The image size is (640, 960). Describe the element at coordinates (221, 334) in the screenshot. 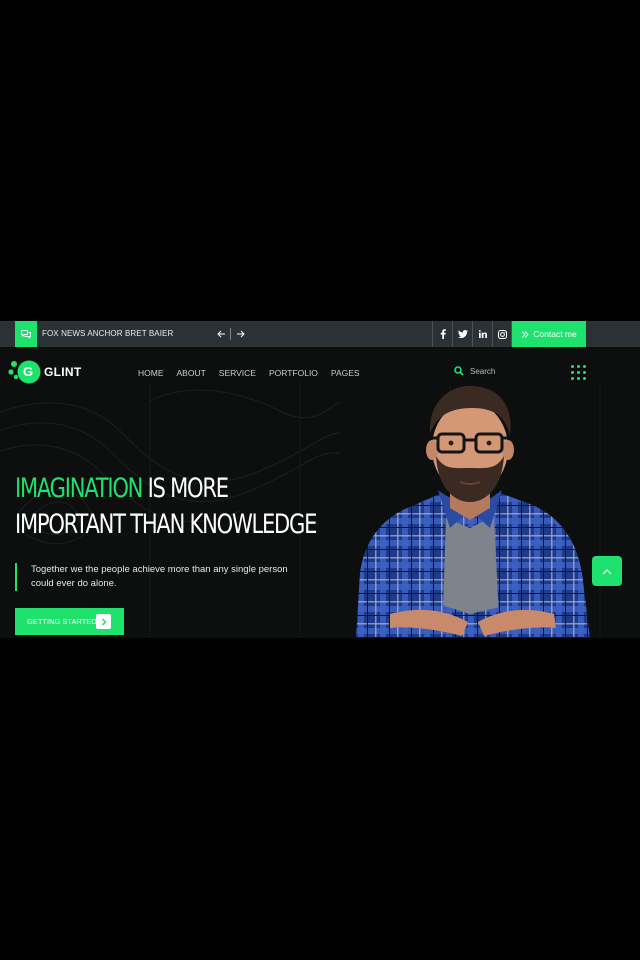

I see `arrow-left-icon` at that location.